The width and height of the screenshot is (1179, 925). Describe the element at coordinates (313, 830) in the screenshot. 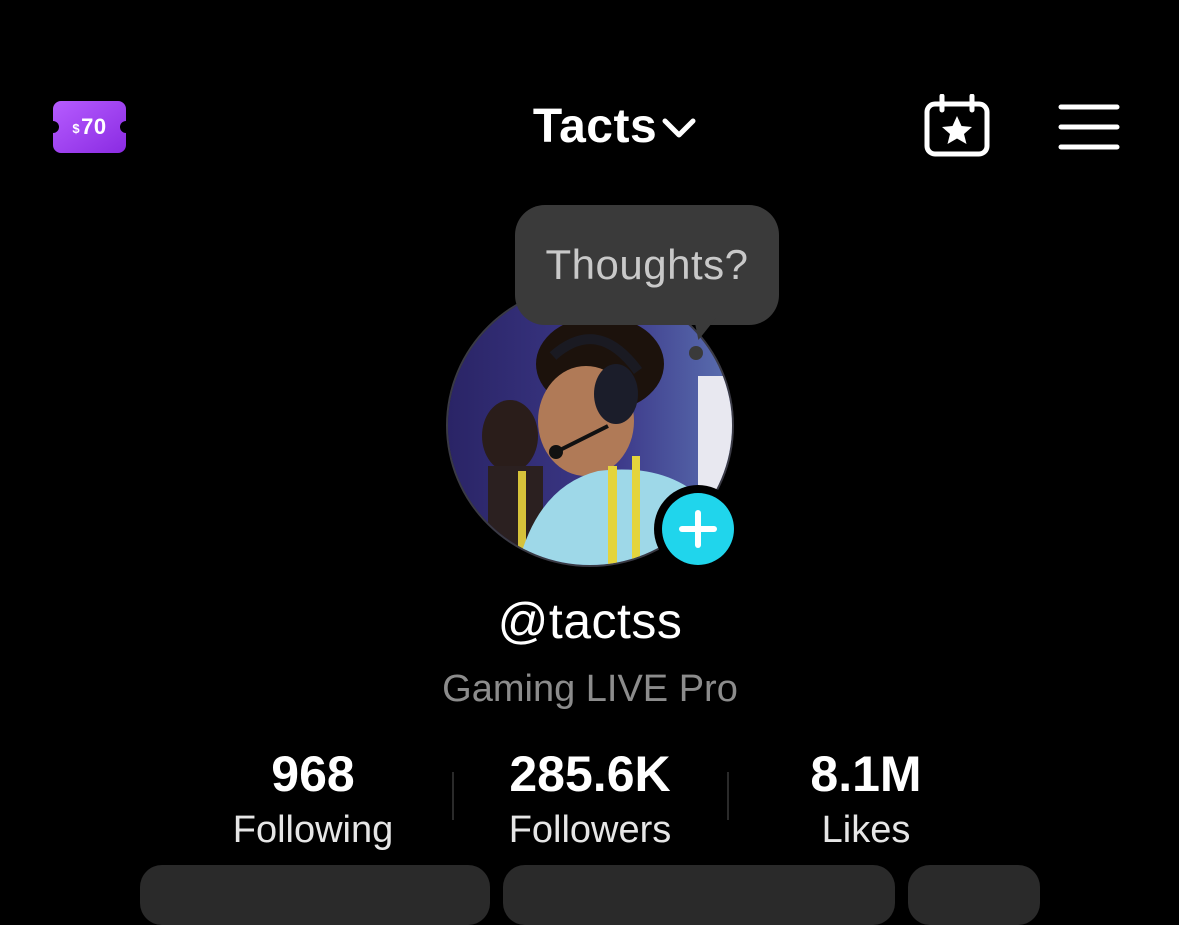

I see `stat-following-label: Following` at that location.